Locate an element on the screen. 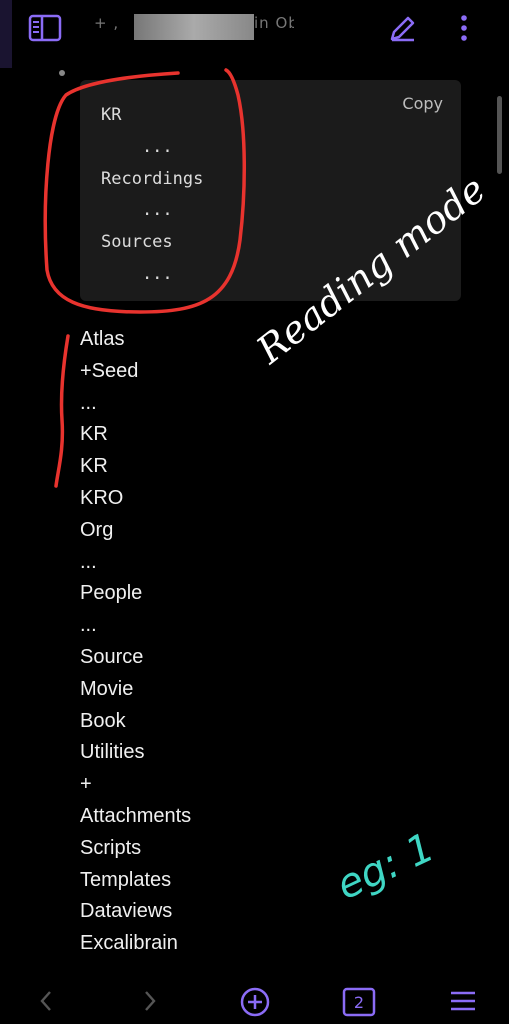  list-item: +Seed is located at coordinates (109, 370).